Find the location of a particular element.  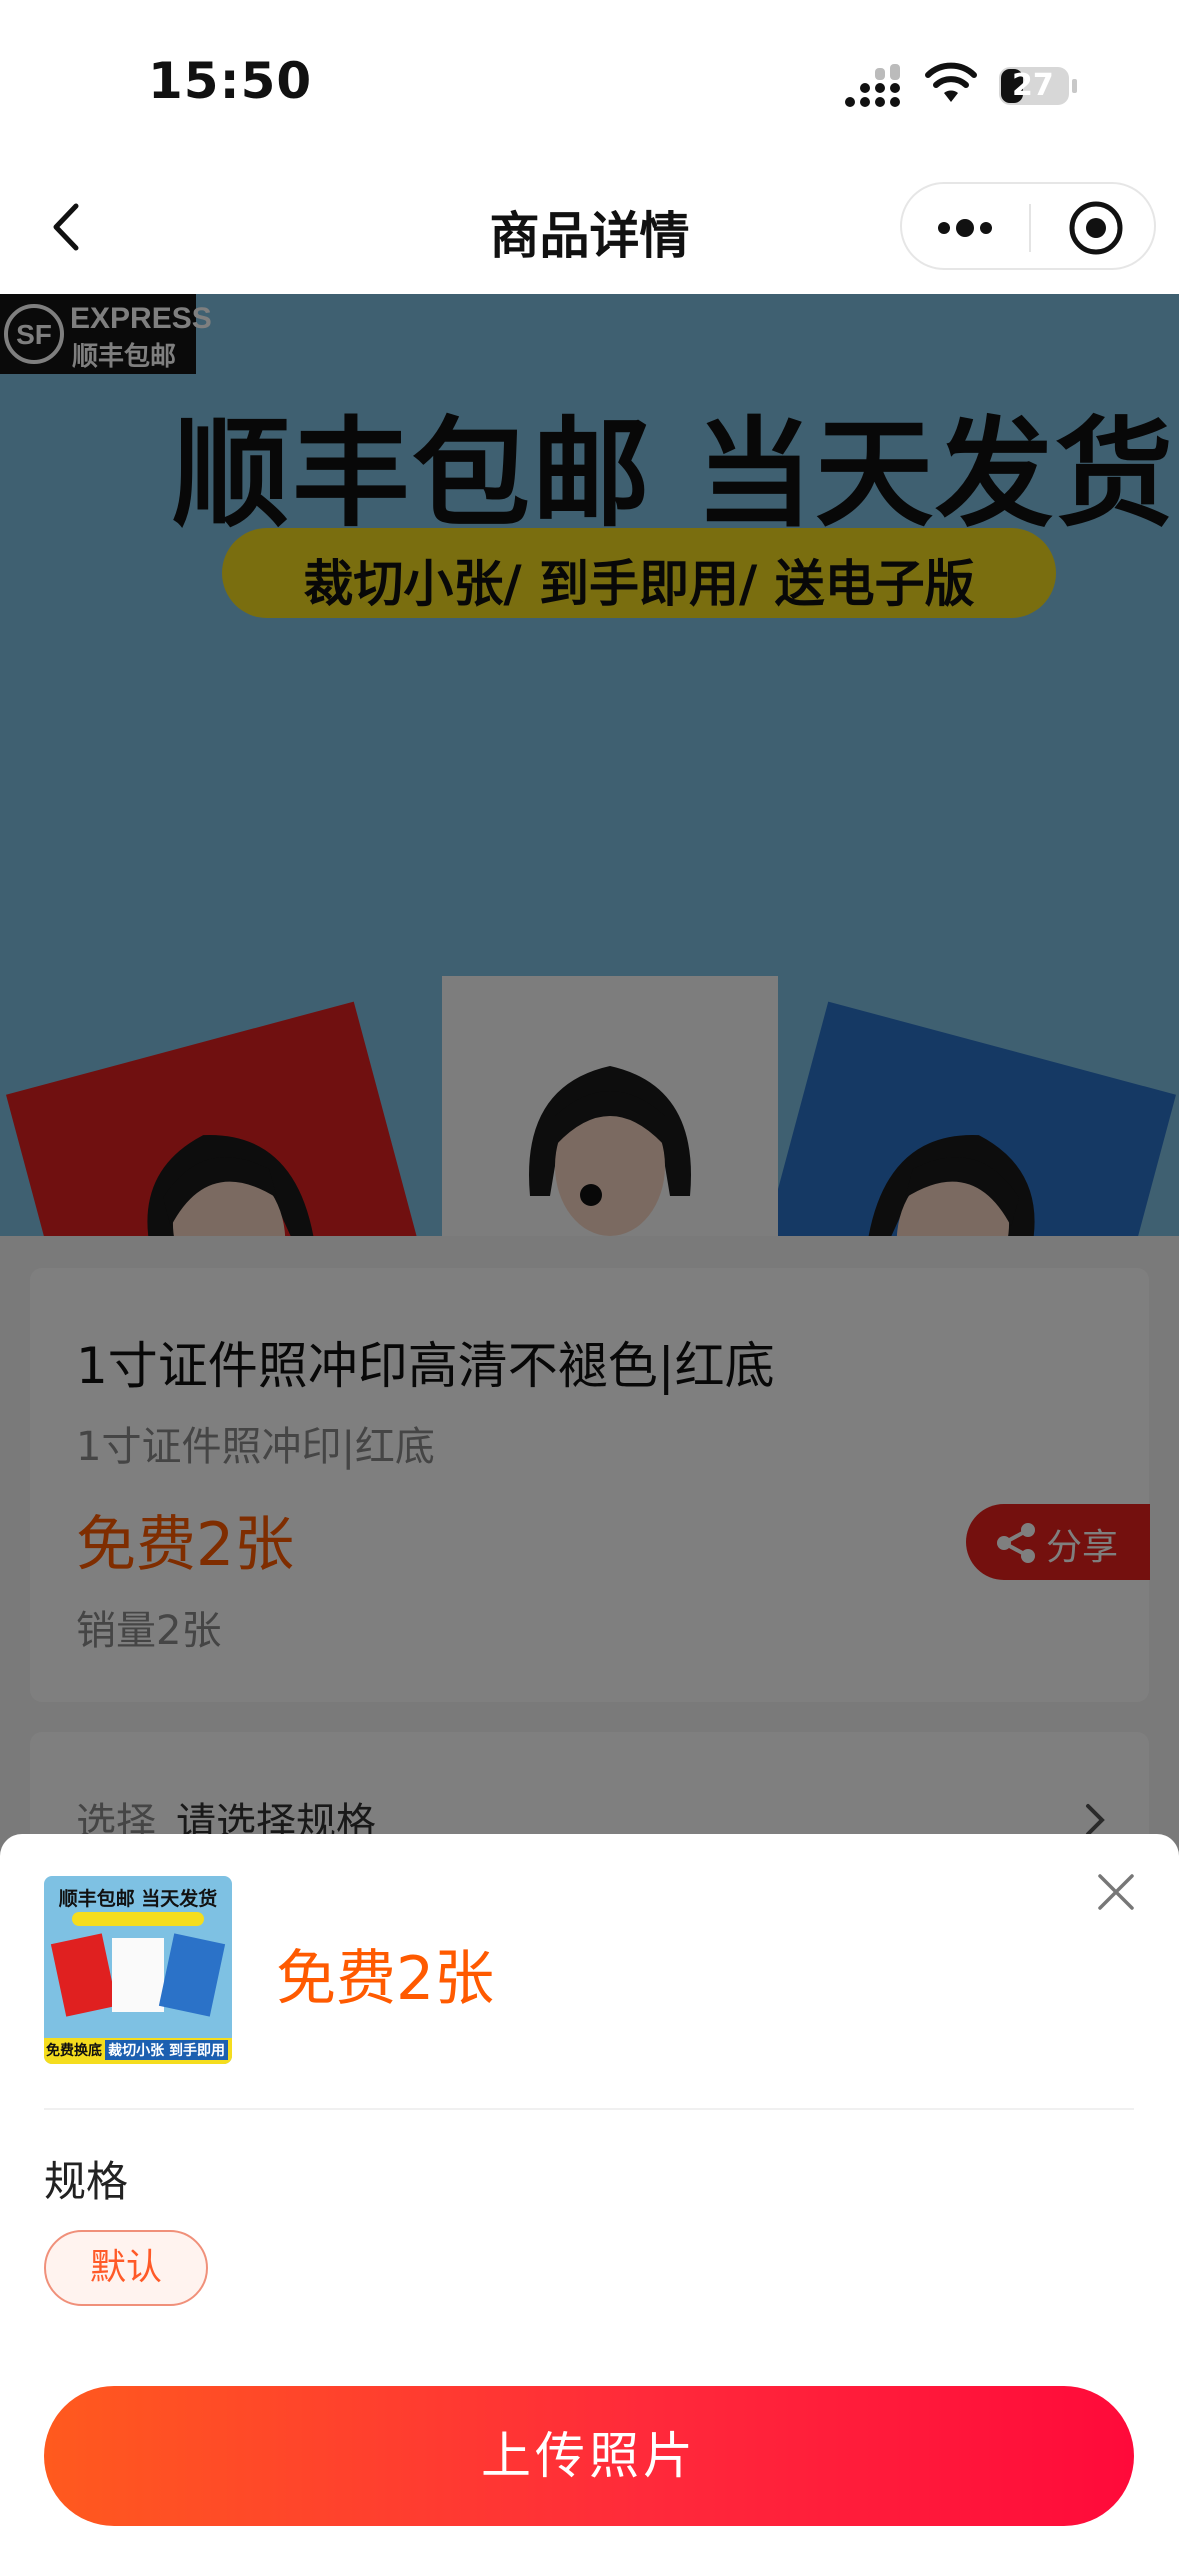

sheet-divider is located at coordinates (589, 2109).